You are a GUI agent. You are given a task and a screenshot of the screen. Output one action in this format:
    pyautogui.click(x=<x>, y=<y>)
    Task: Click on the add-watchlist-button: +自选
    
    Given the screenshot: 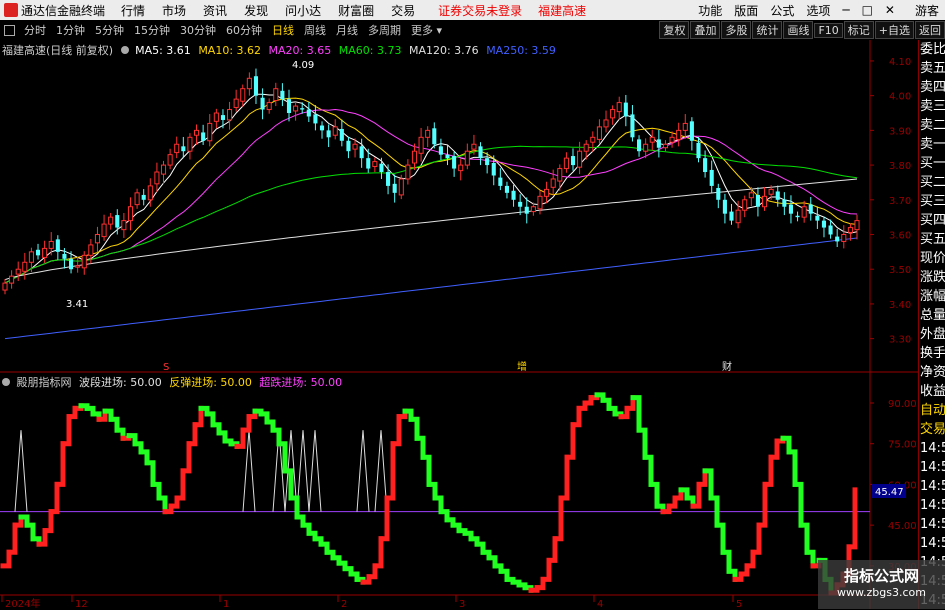 What is the action you would take?
    pyautogui.click(x=894, y=30)
    